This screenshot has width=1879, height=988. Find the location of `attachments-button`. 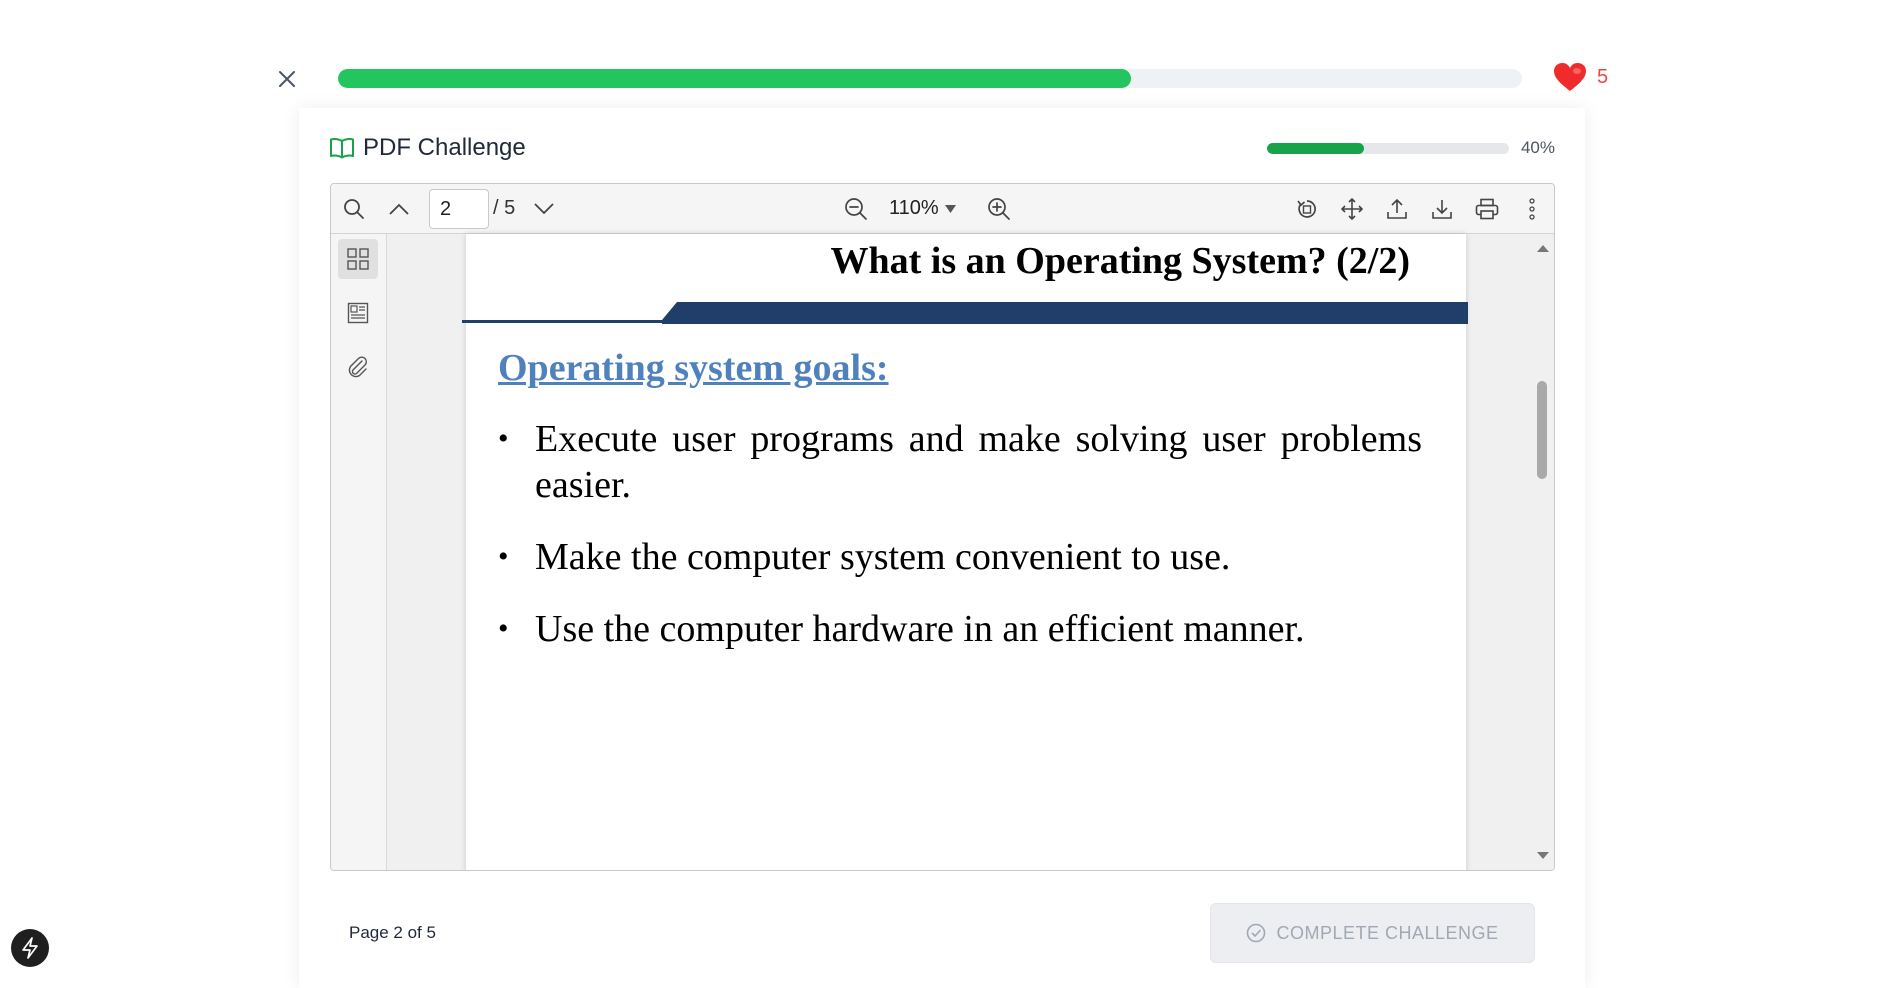

attachments-button is located at coordinates (358, 367).